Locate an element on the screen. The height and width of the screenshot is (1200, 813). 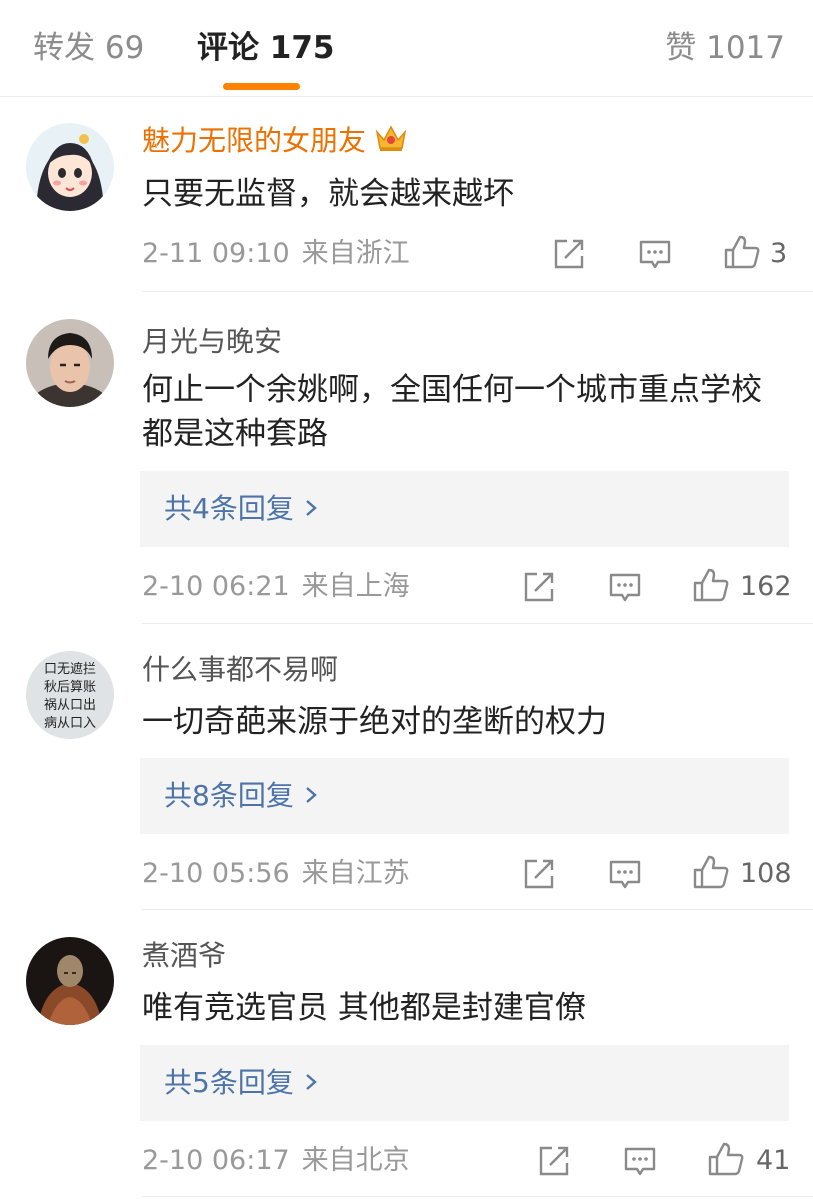
like-count: 108 is located at coordinates (766, 873).